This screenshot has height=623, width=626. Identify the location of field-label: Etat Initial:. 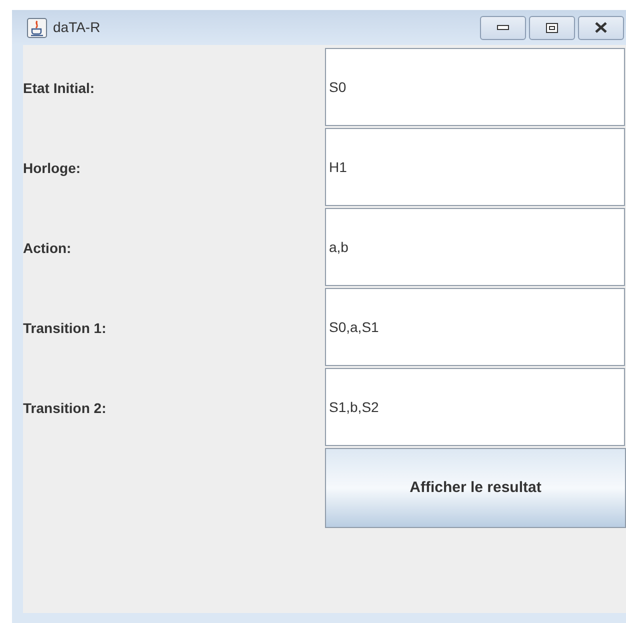
(59, 88).